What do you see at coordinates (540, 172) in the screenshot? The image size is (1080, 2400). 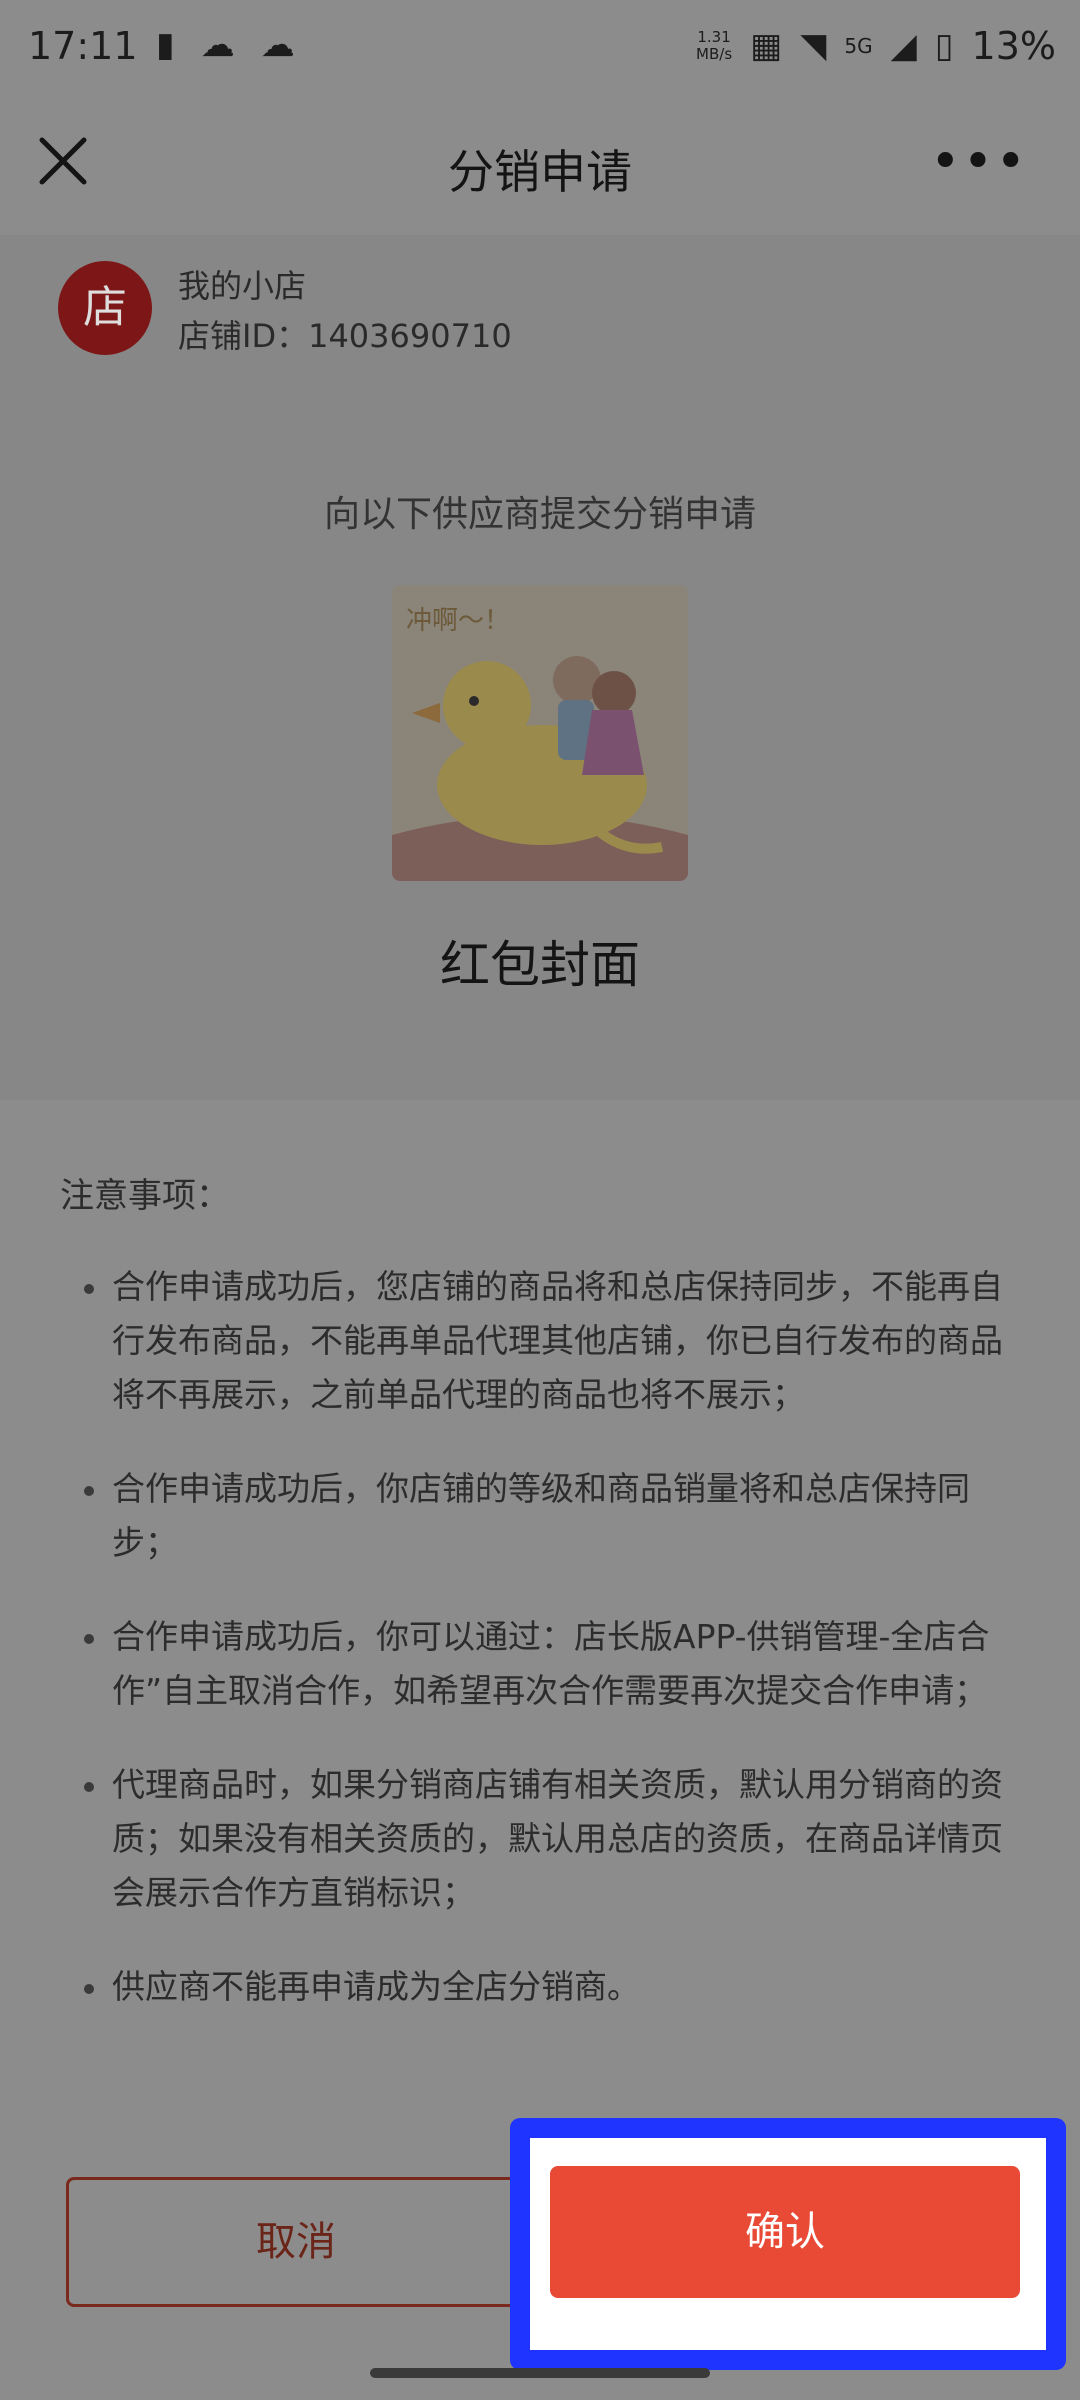 I see `page-title: 分销申请` at bounding box center [540, 172].